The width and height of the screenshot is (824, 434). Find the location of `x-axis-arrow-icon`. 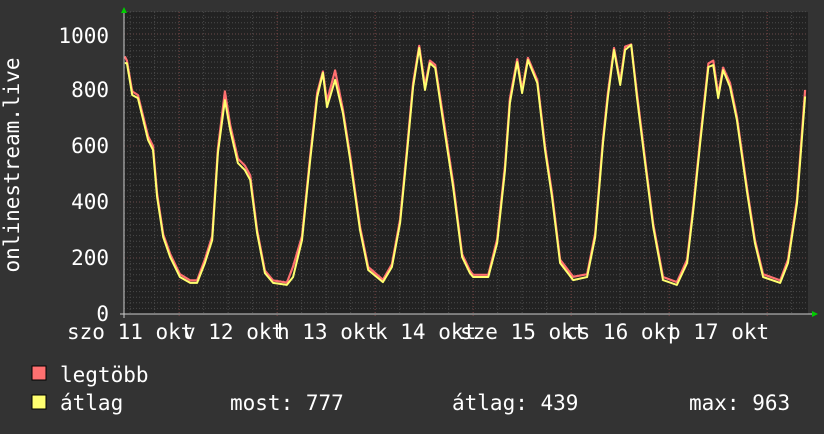

x-axis-arrow-icon is located at coordinates (815, 314).